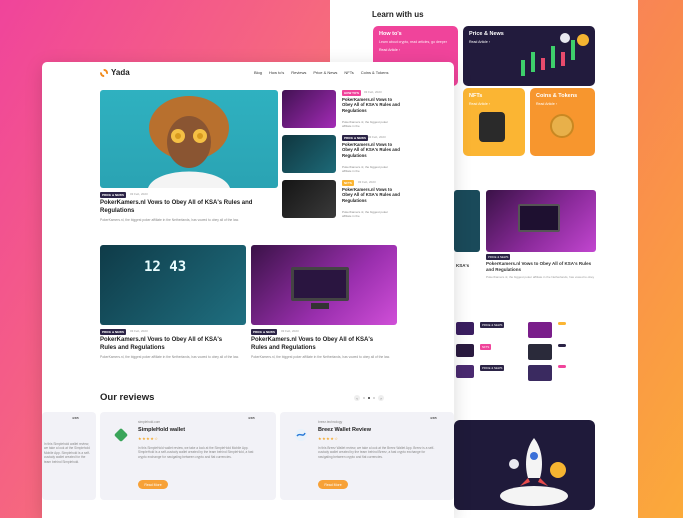  I want to click on promo-banner, so click(524, 465).